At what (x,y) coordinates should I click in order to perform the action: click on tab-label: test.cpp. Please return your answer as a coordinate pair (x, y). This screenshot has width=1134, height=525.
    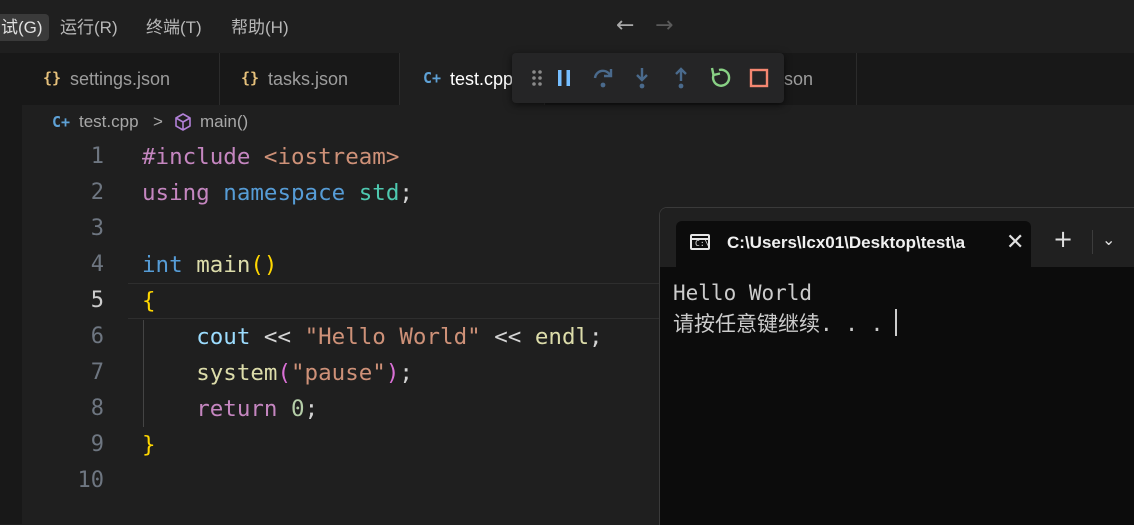
    Looking at the image, I should click on (482, 79).